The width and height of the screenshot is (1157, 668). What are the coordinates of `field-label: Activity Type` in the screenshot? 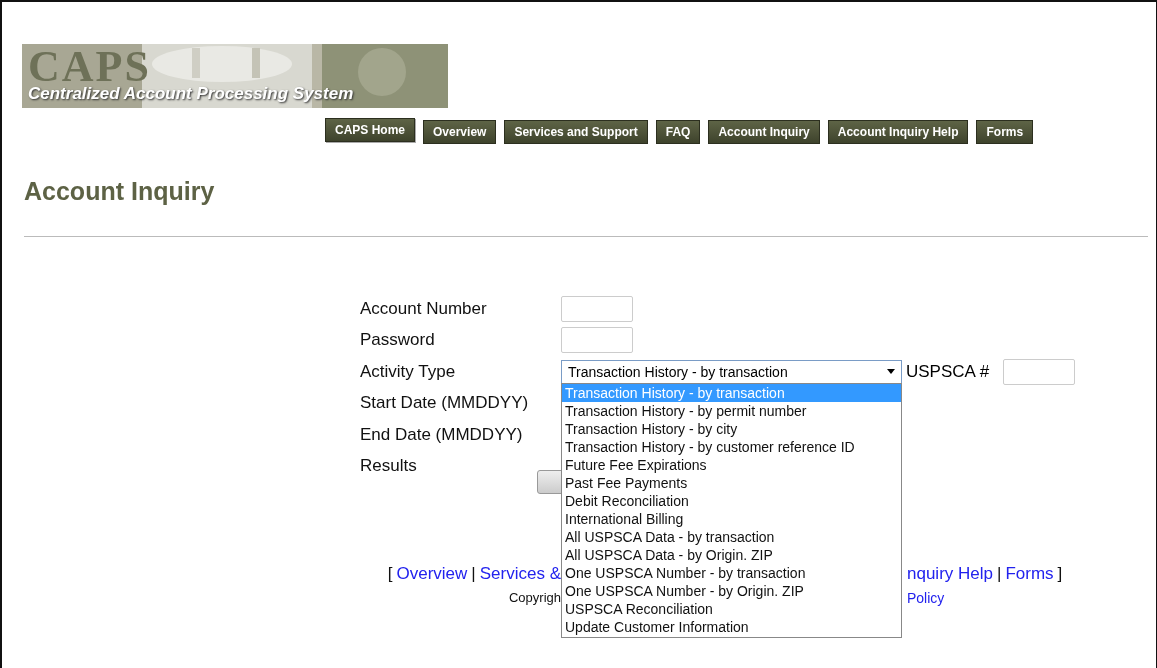 It's located at (408, 371).